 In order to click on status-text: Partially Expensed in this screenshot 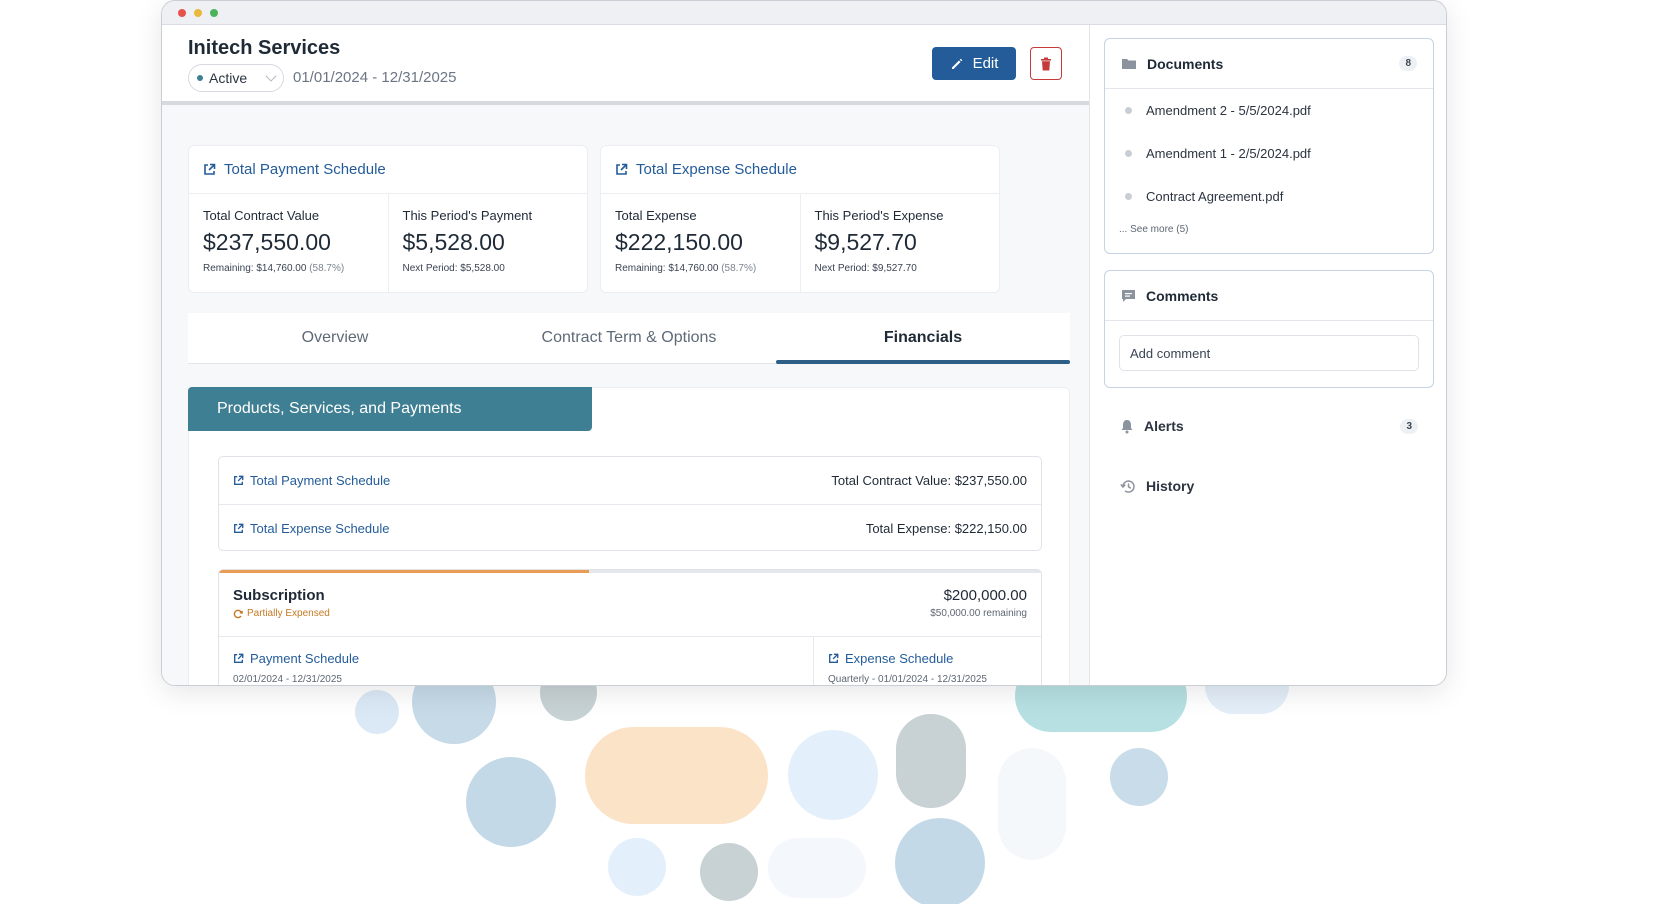, I will do `click(288, 613)`.